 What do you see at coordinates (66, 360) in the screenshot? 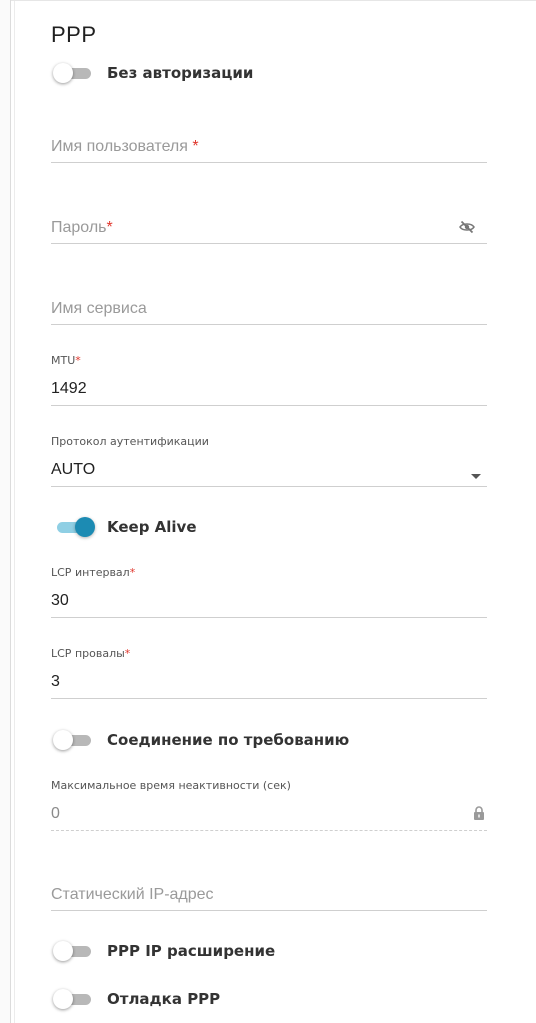
I see `mtu-label: MTU*` at bounding box center [66, 360].